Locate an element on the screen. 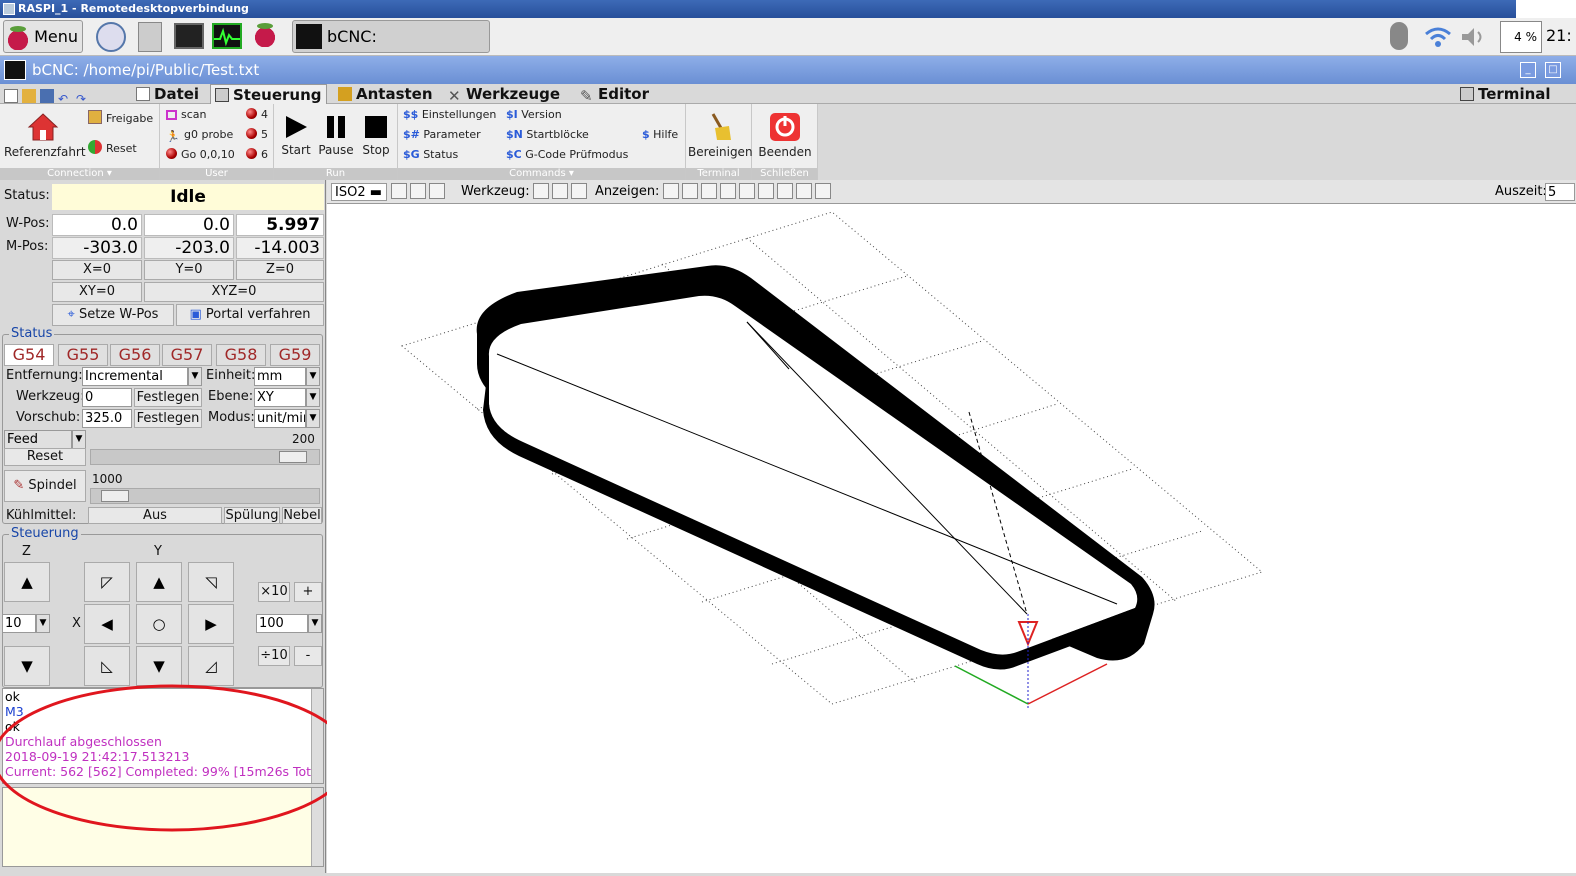 The image size is (1576, 876). z-step-dropdown: ▼ is located at coordinates (43, 623).